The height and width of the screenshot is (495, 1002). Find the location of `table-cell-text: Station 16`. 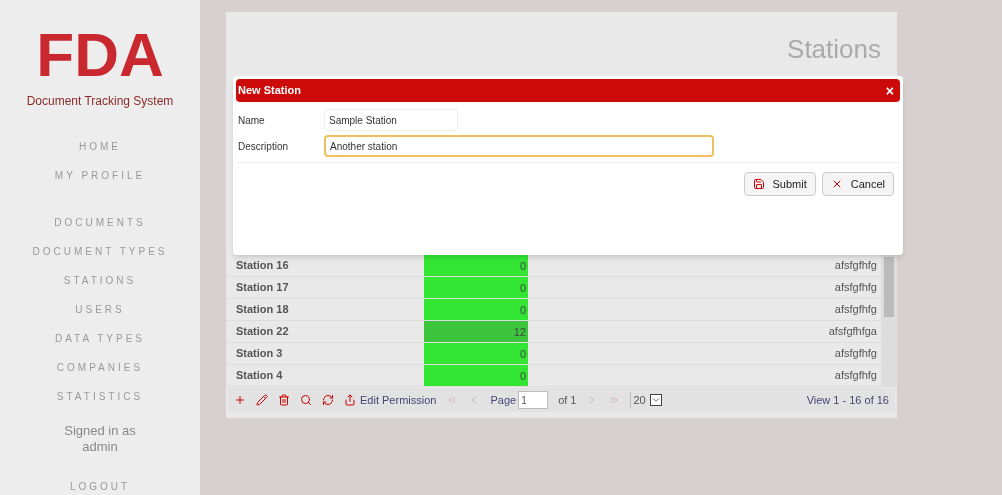

table-cell-text: Station 16 is located at coordinates (262, 266).